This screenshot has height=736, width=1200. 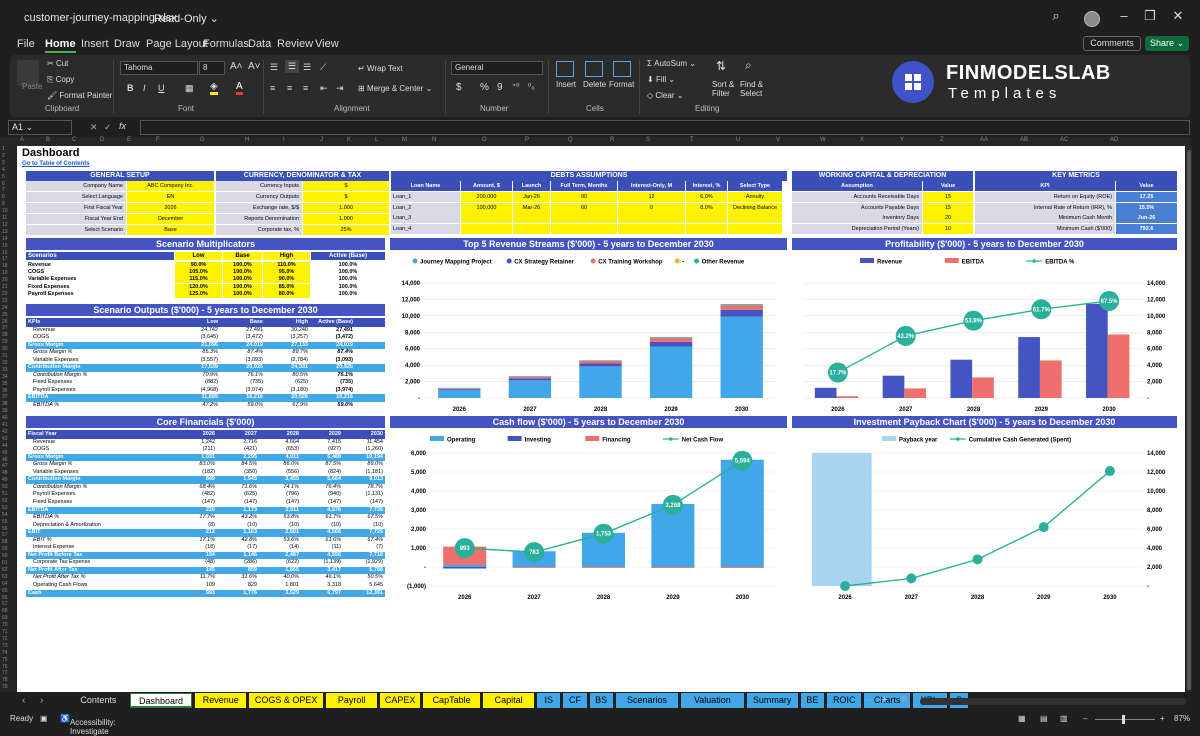 I want to click on setting-value: $, so click(x=346, y=186).